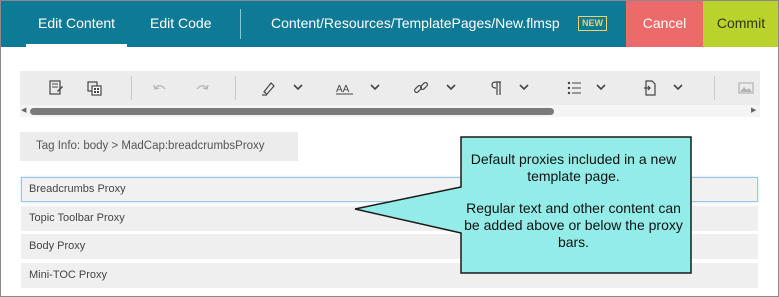 This screenshot has height=297, width=779. I want to click on svg-text: AA, so click(343, 89).